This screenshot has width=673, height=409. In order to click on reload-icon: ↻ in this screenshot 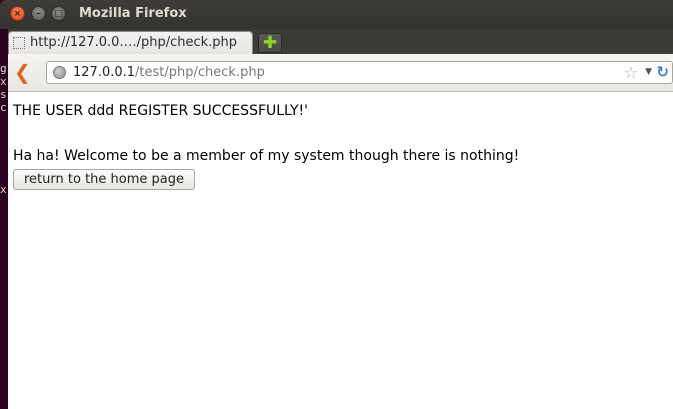, I will do `click(662, 72)`.